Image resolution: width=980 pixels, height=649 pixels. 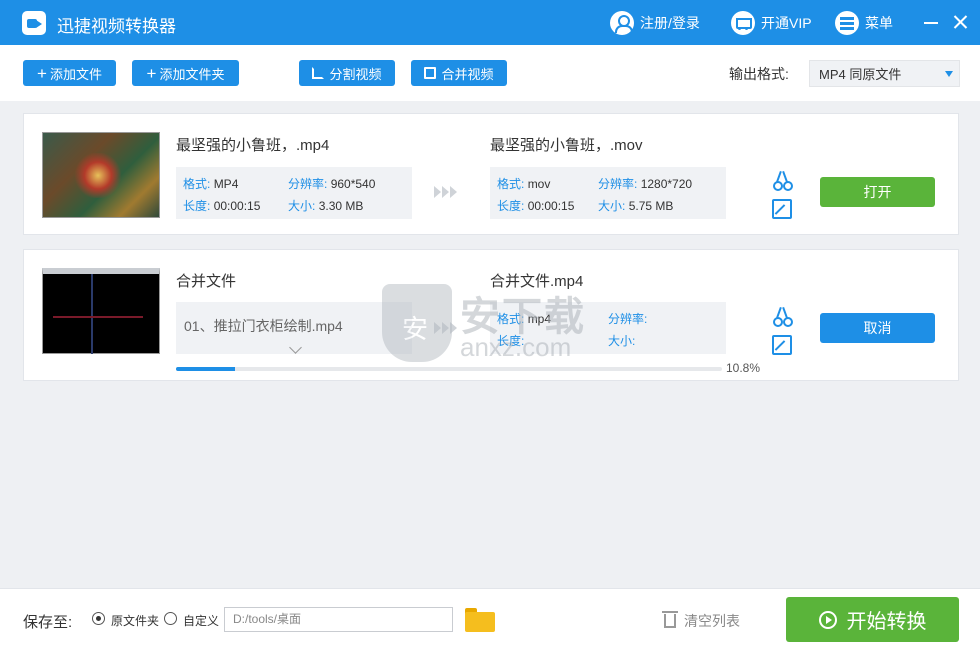 I want to click on merge-file-item: 01、推拉门衣柜绘制.mp4, so click(x=263, y=326).